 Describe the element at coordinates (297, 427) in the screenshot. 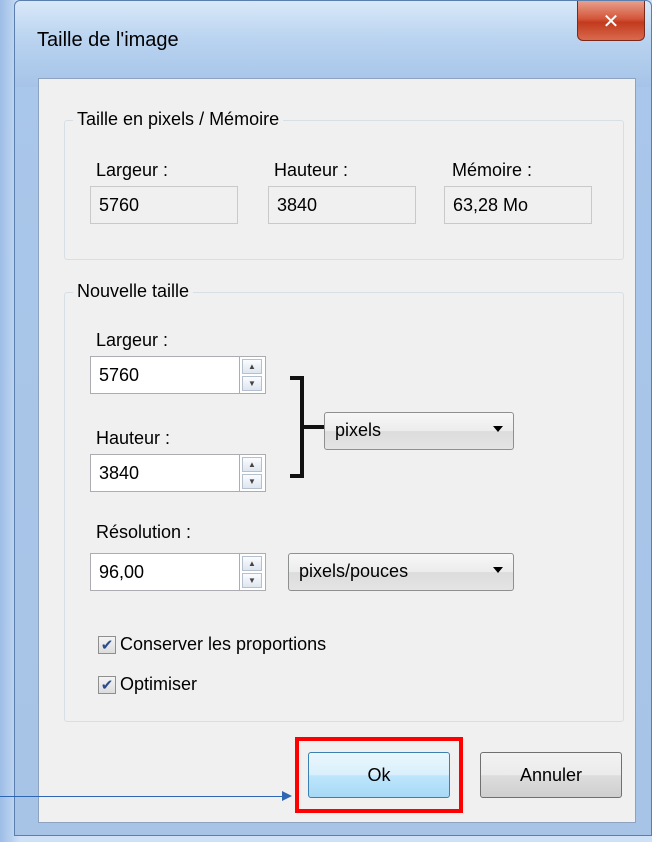

I see `link-bracket` at that location.